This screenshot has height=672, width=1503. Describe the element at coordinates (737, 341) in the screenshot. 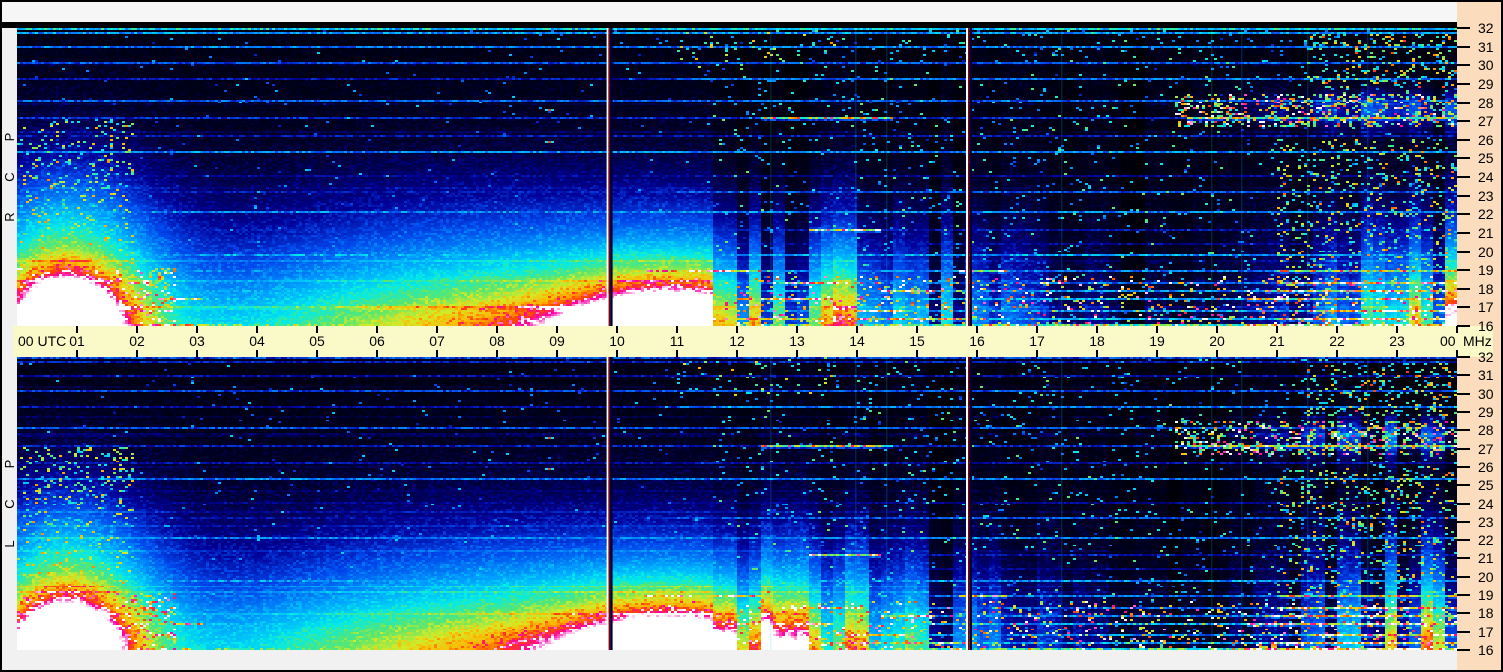

I see `time-tick-label: 12` at that location.